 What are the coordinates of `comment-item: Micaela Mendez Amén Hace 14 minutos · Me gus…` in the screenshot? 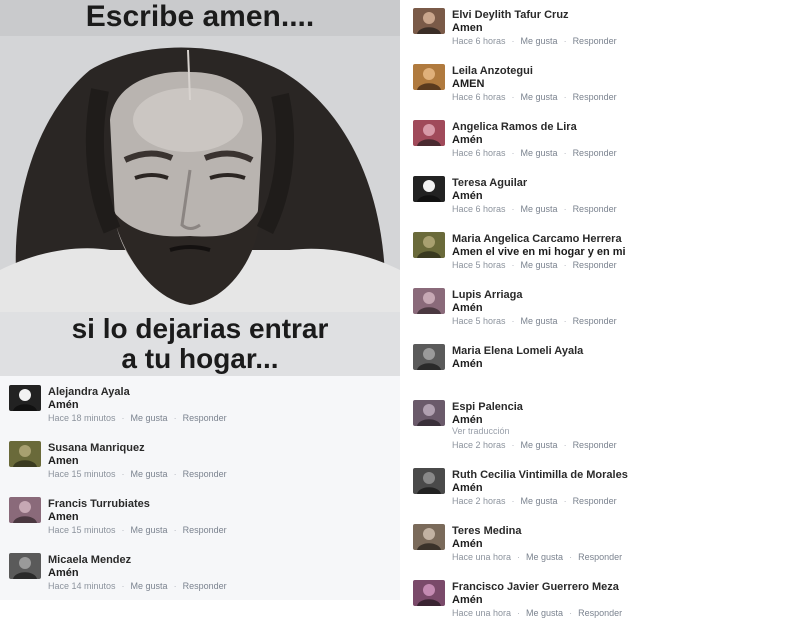 It's located at (200, 575).